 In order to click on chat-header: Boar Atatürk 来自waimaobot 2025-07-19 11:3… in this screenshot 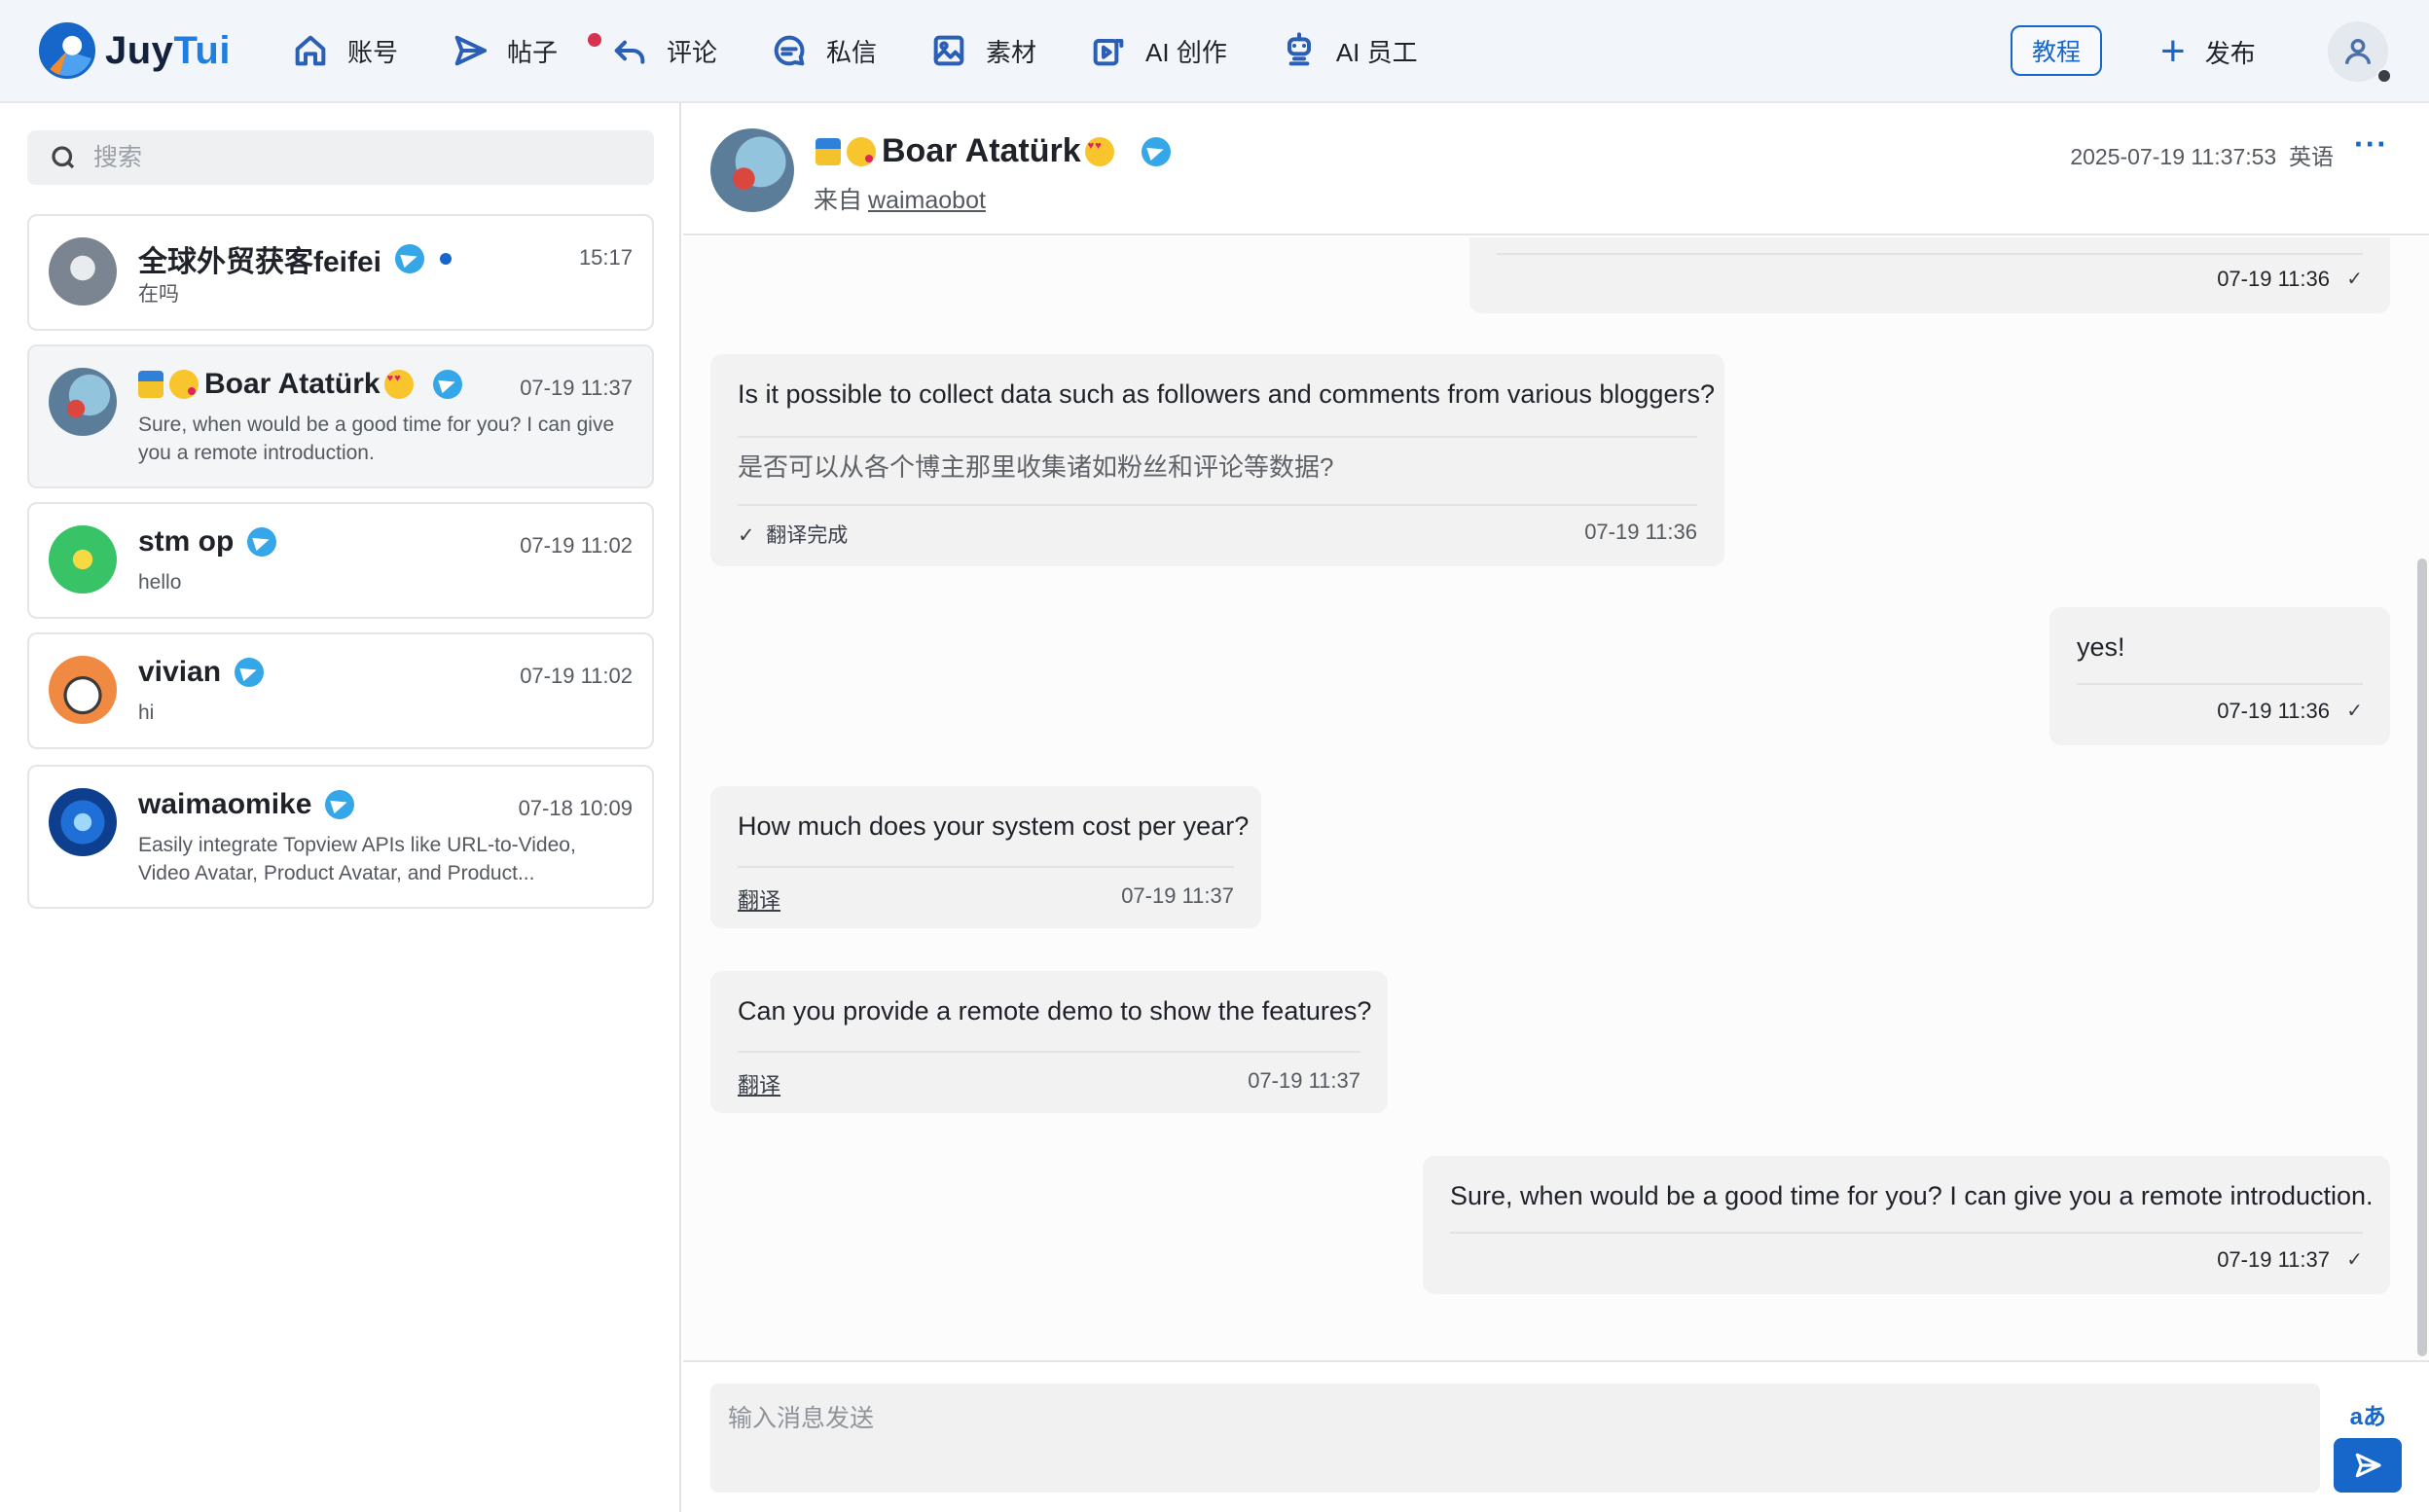, I will do `click(1556, 169)`.